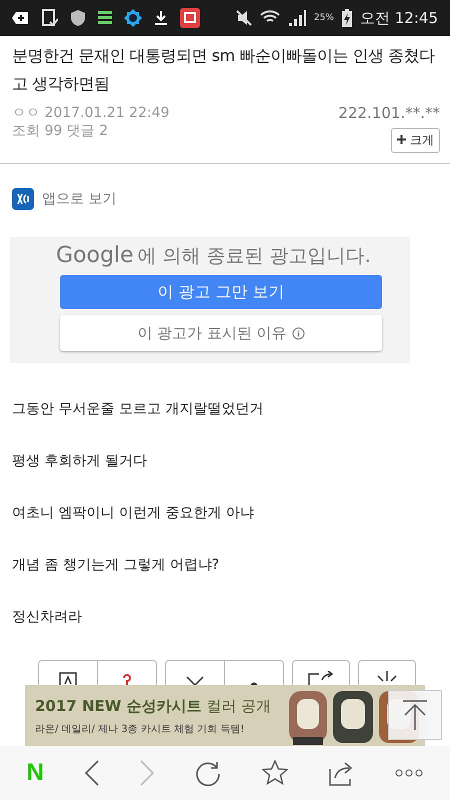 The width and height of the screenshot is (450, 800). Describe the element at coordinates (116, 565) in the screenshot. I see `body-paragraph: 개념 좀 챙기는게 그렇게 어렵냐?` at that location.